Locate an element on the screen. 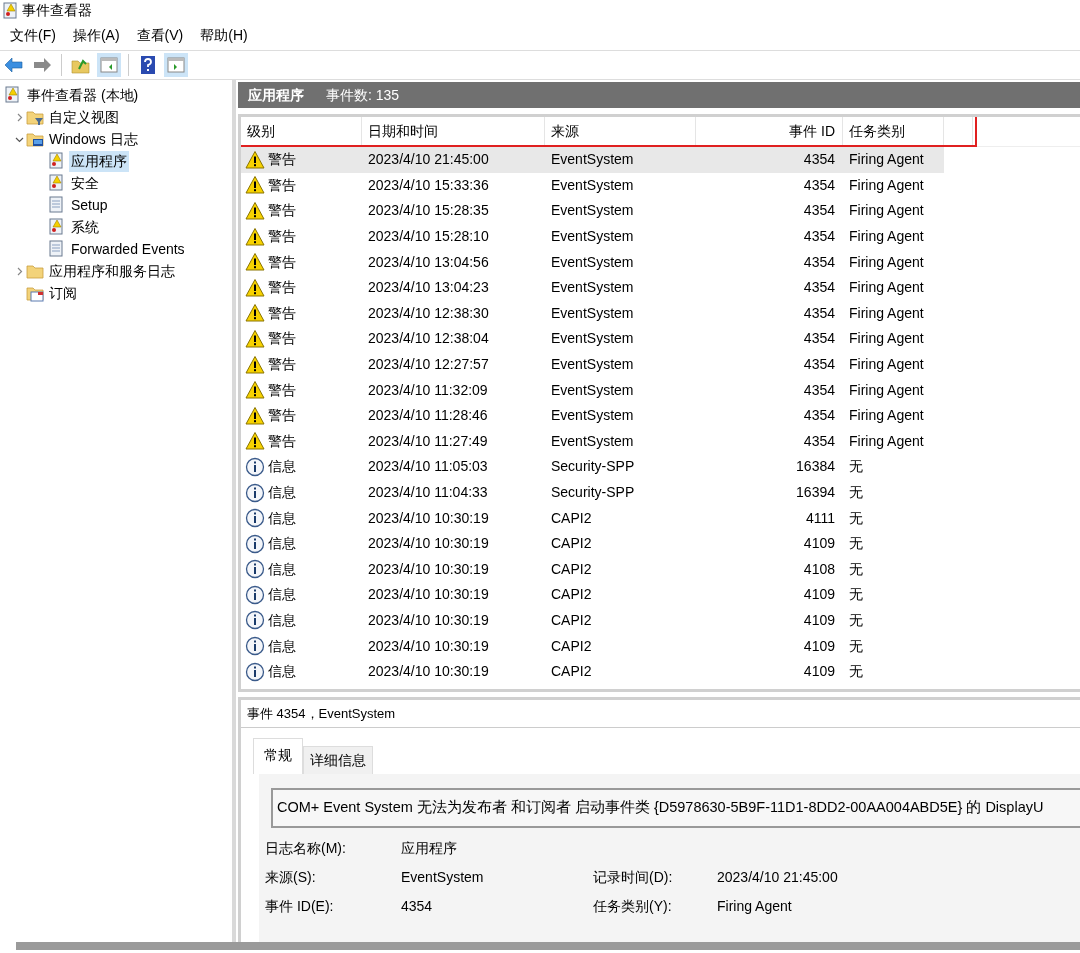  tree-item: Setup is located at coordinates (89, 205).